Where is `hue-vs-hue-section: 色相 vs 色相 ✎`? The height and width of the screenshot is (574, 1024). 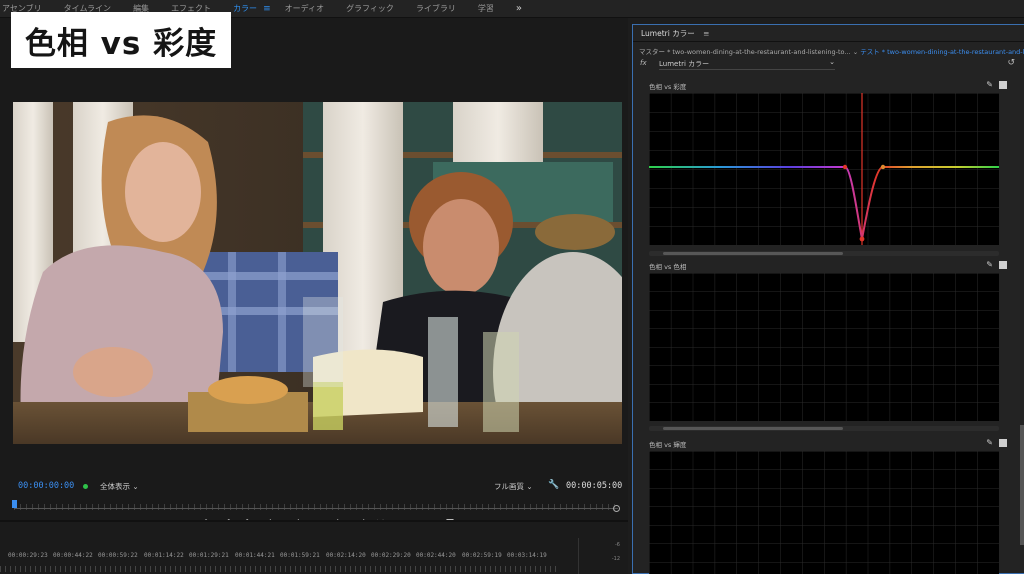
hue-vs-hue-section: 色相 vs 色相 ✎ is located at coordinates (827, 349).